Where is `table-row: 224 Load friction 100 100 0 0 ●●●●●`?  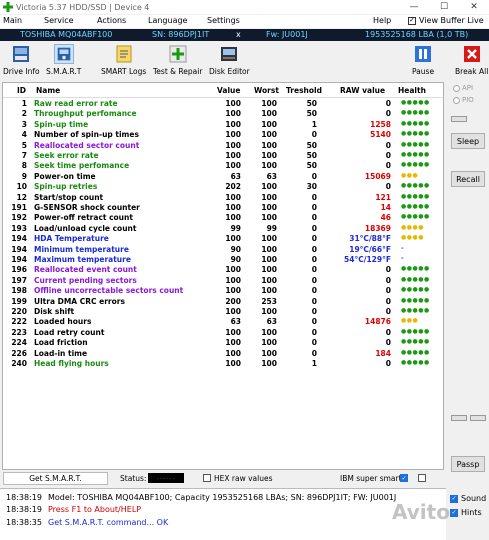 table-row: 224 Load friction 100 100 0 0 ●●●●● is located at coordinates (223, 343).